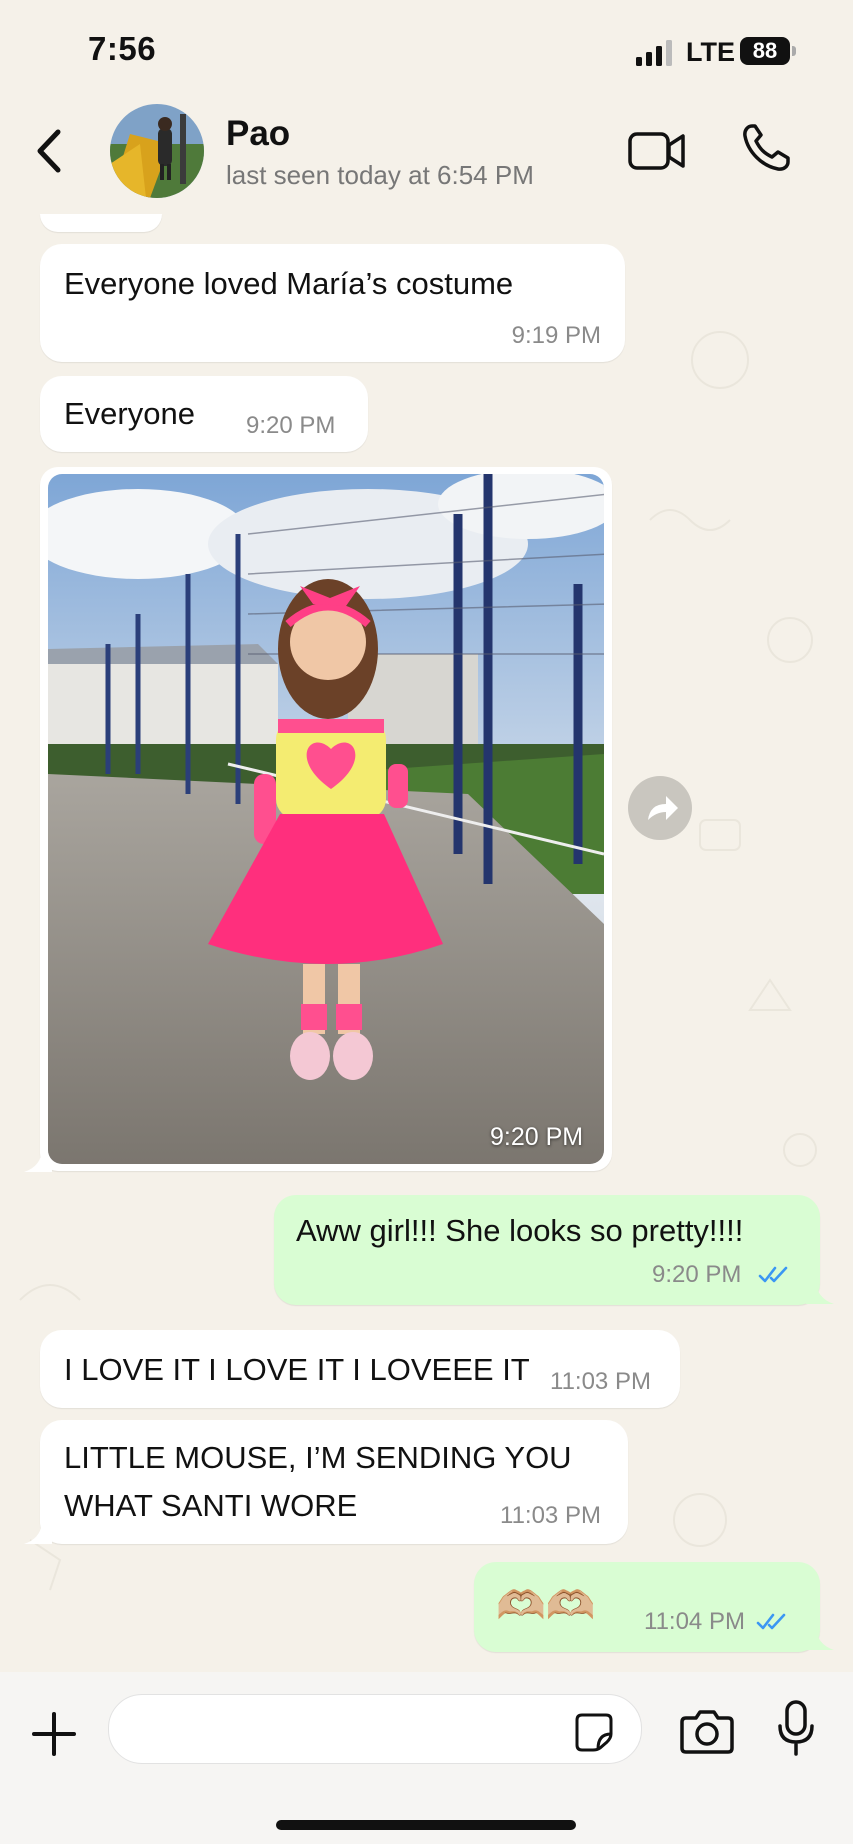 This screenshot has width=853, height=1844. Describe the element at coordinates (157, 151) in the screenshot. I see `avatar` at that location.